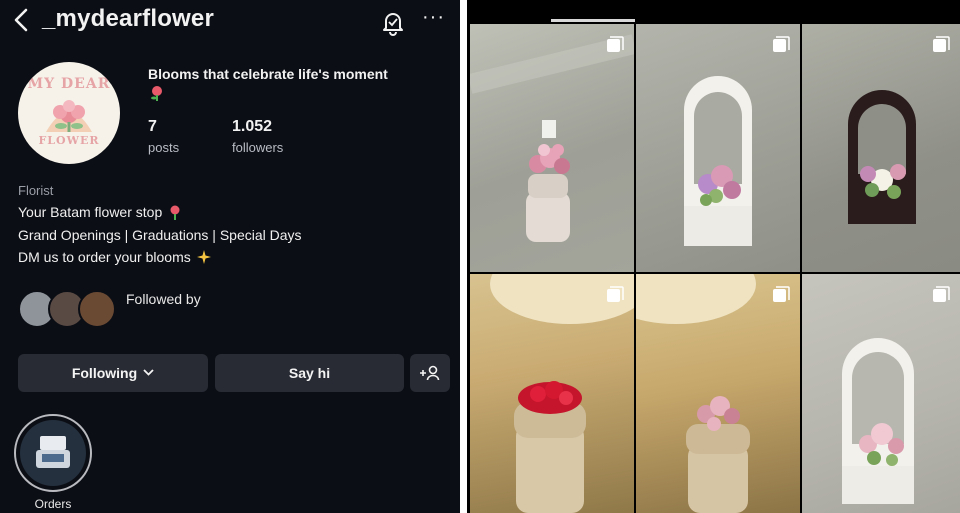 Image resolution: width=960 pixels, height=513 pixels. What do you see at coordinates (128, 18) in the screenshot?
I see `profile-username: _mydearflower` at bounding box center [128, 18].